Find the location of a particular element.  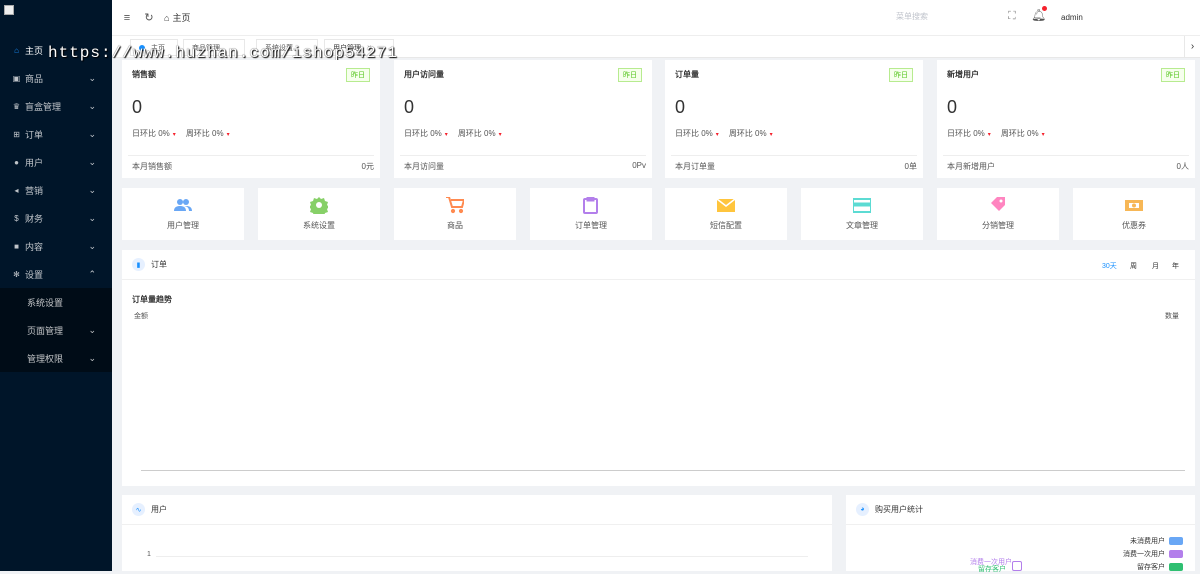

tile-label: 用户管理 is located at coordinates (183, 225).